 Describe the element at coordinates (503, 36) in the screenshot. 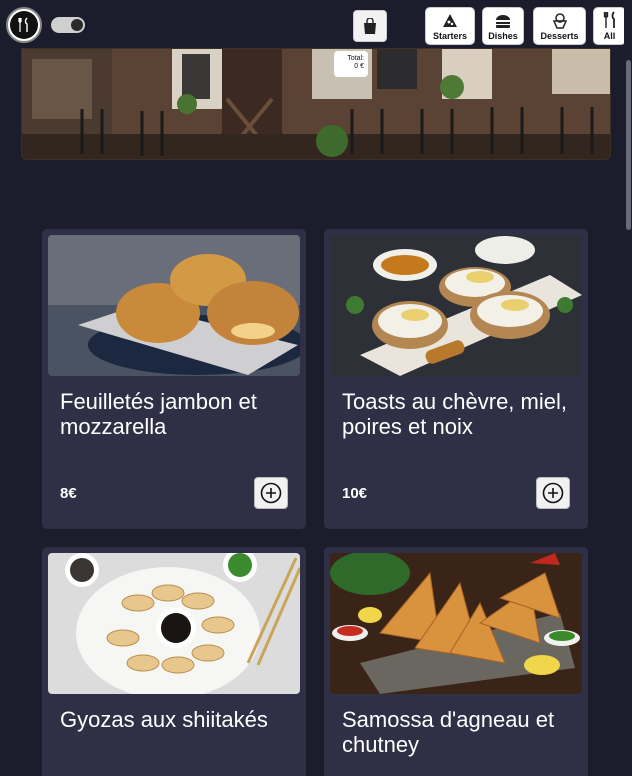

I see `category-label: Dishes` at that location.